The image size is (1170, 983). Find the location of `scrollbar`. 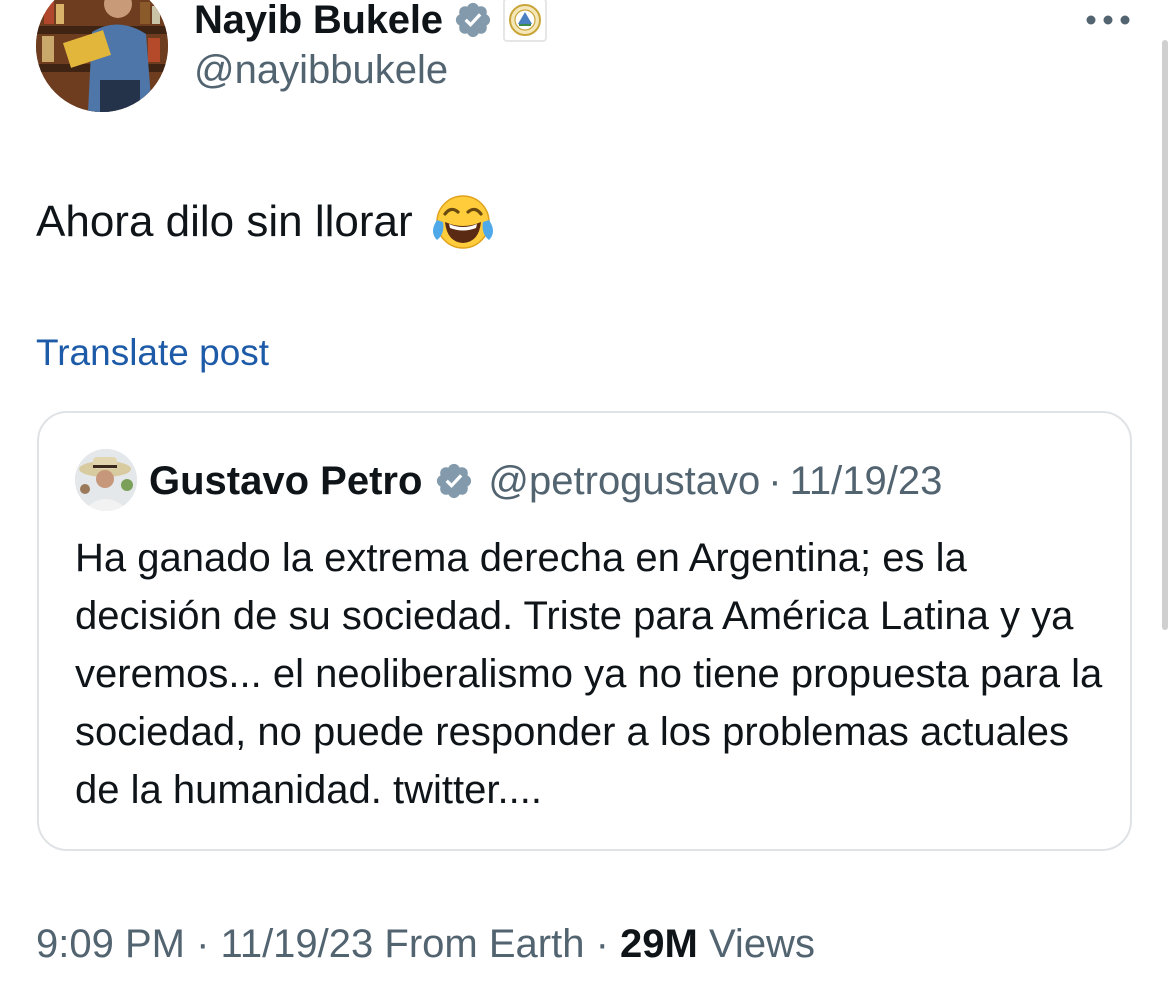

scrollbar is located at coordinates (1165, 335).